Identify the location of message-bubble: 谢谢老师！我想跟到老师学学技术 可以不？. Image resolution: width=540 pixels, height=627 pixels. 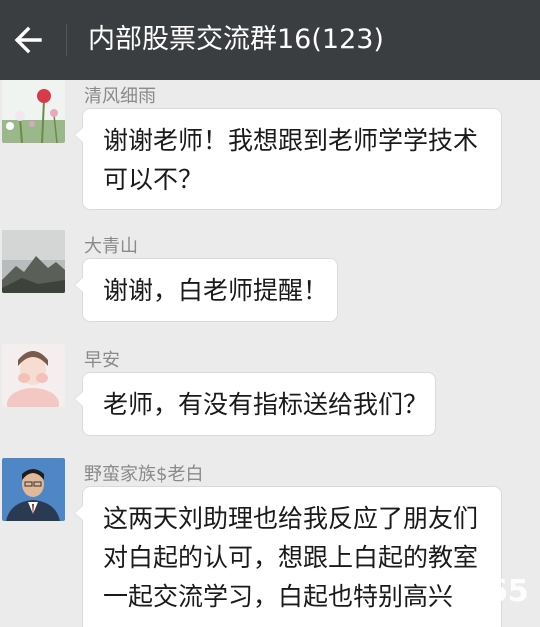
(288, 159).